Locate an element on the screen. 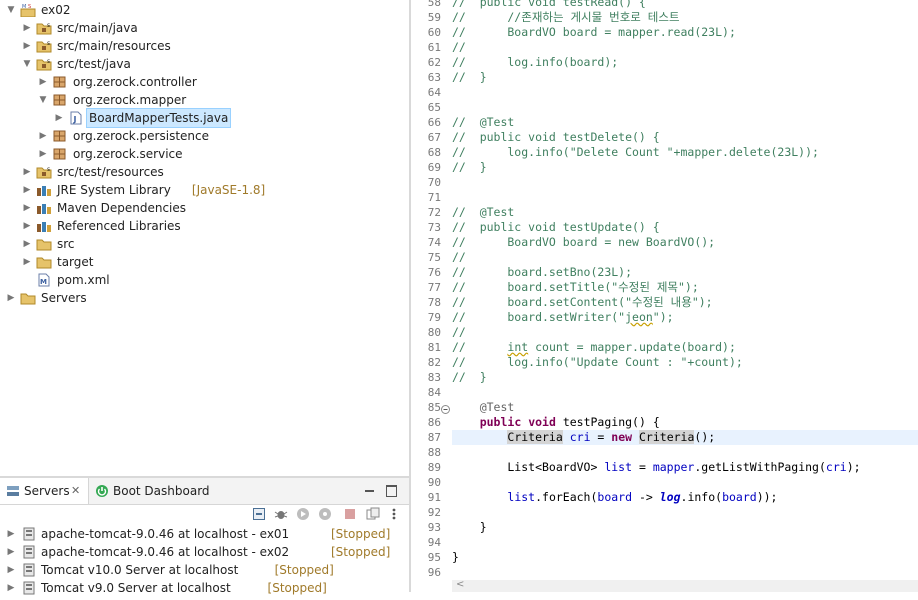 This screenshot has height=600, width=918. library-icon is located at coordinates (44, 226).